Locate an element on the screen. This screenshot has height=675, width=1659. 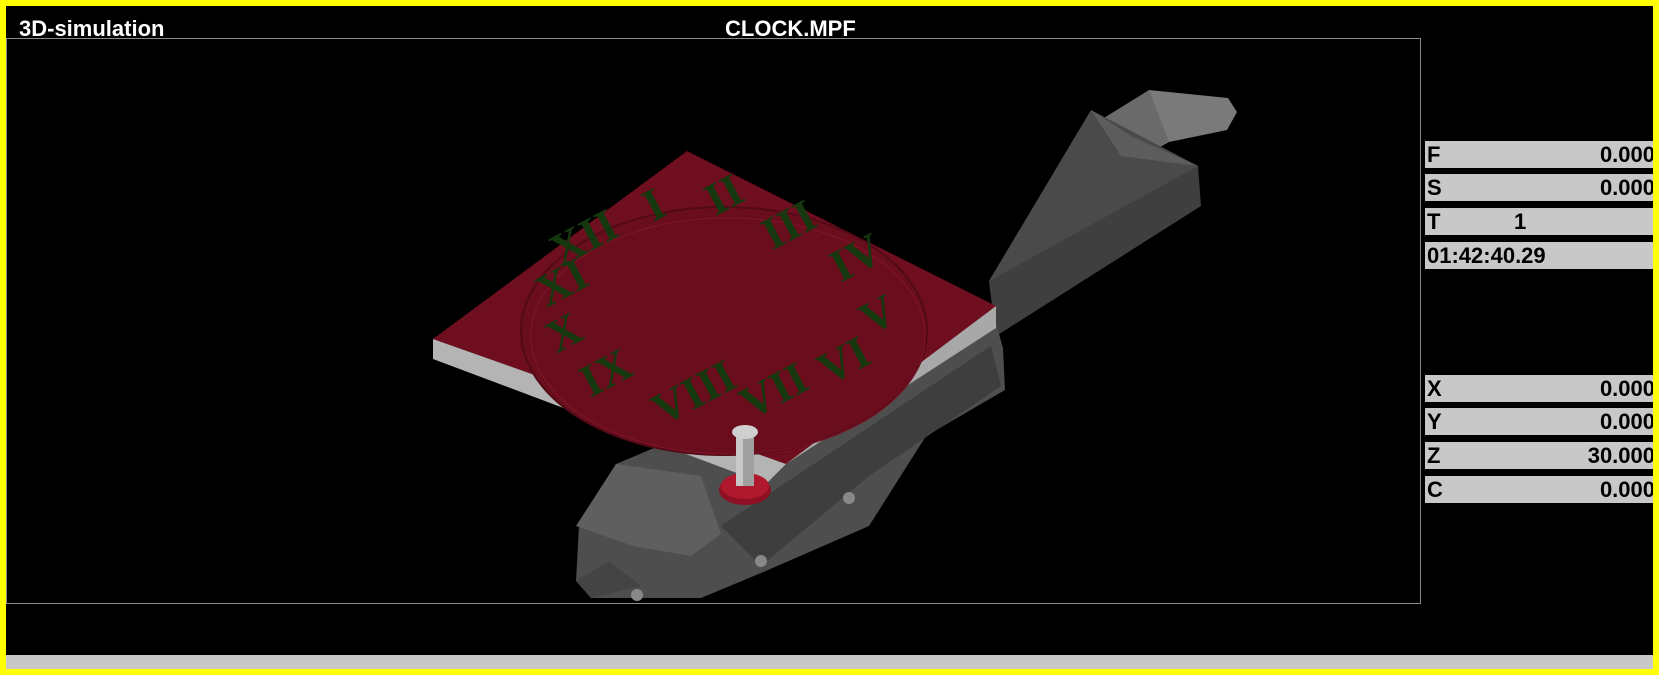
spindle-value: 0.000 is located at coordinates (1627, 187).